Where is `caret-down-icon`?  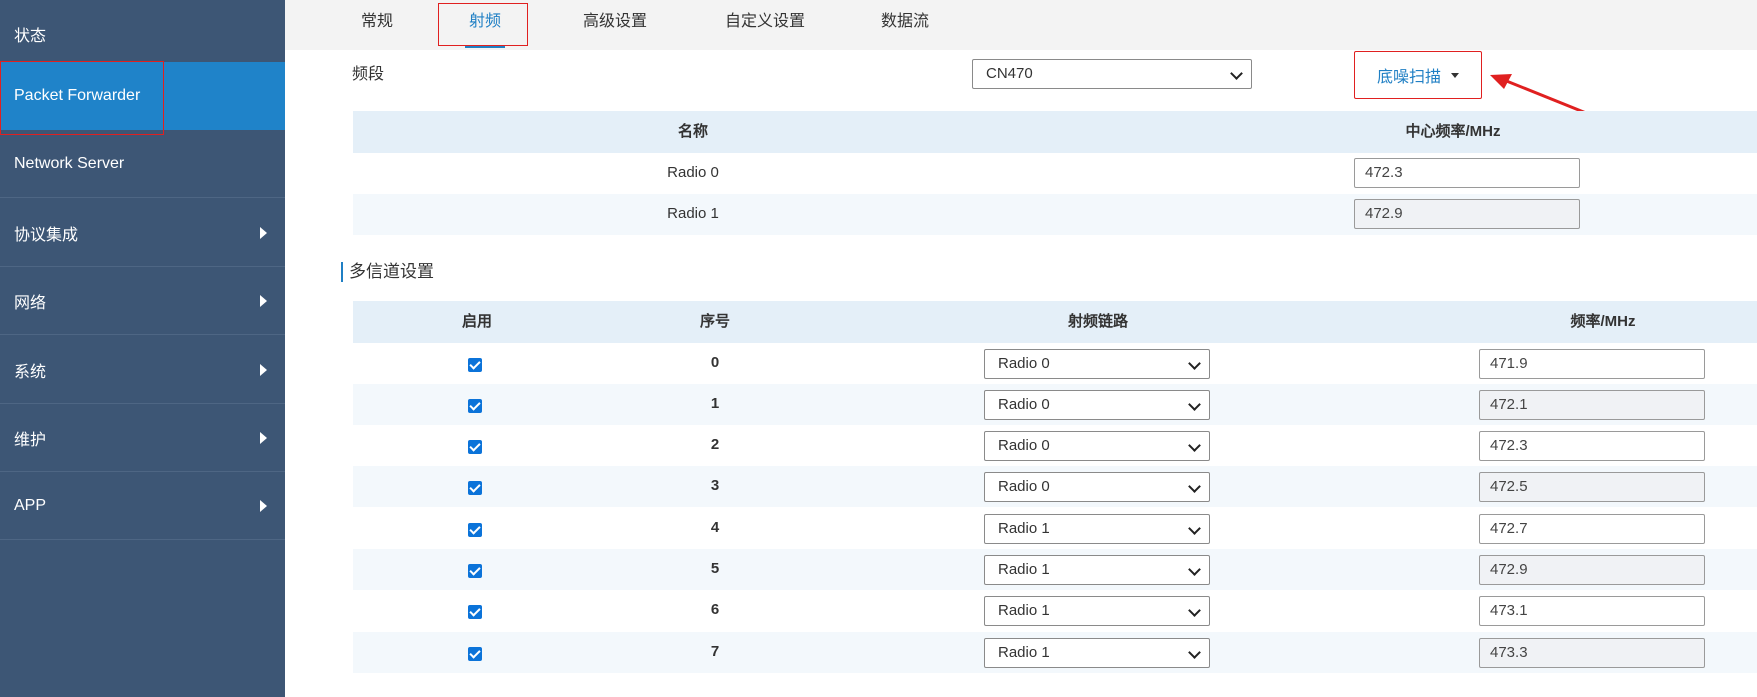 caret-down-icon is located at coordinates (1455, 75).